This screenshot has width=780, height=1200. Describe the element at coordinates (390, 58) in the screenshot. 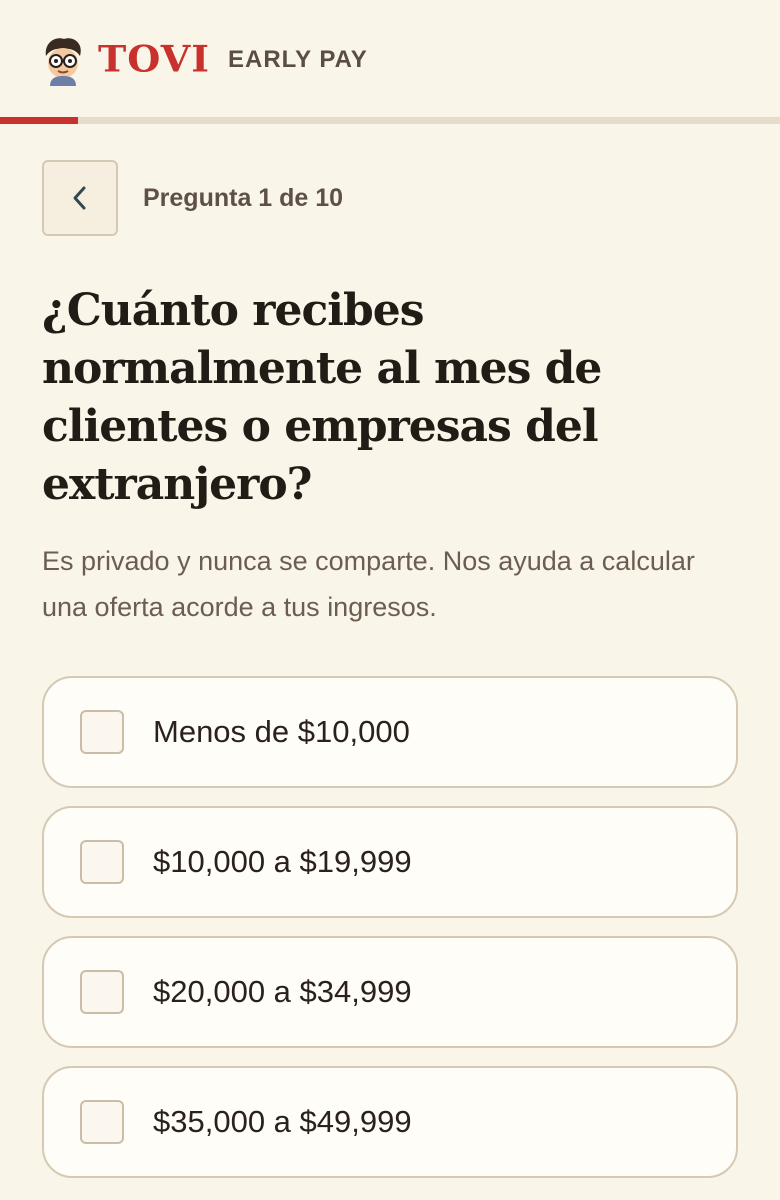

I see `app-header: TOVI EARLY PAY` at that location.